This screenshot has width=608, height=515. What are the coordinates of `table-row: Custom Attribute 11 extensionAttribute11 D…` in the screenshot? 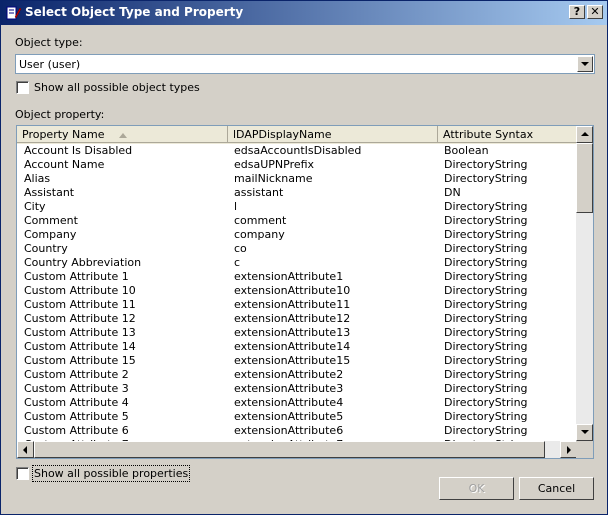 It's located at (297, 305).